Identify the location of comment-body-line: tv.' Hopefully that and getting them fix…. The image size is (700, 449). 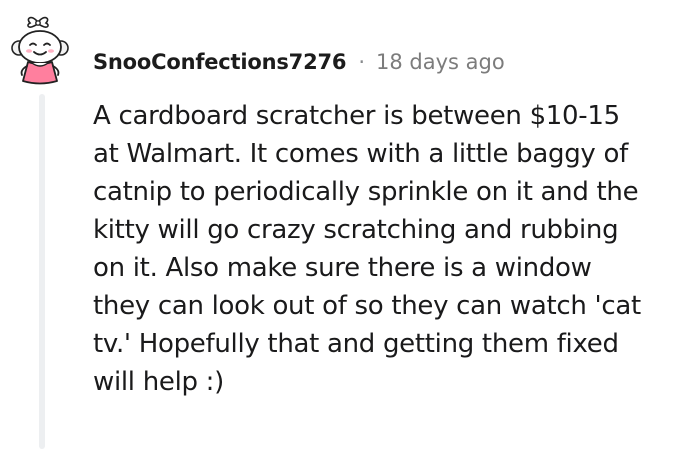
(356, 344).